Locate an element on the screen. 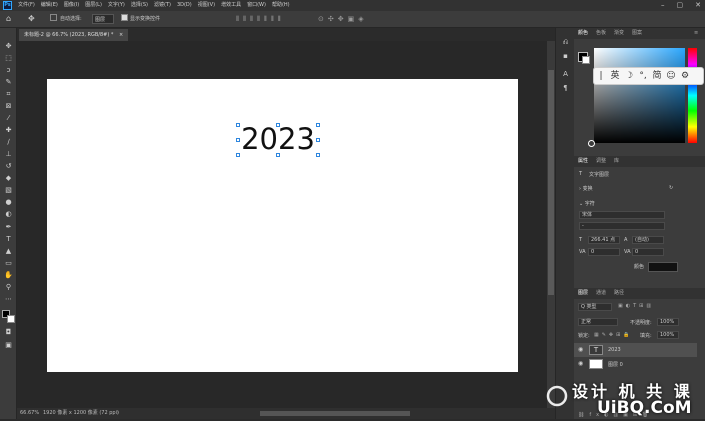  tracking-field: 0 is located at coordinates (648, 252).